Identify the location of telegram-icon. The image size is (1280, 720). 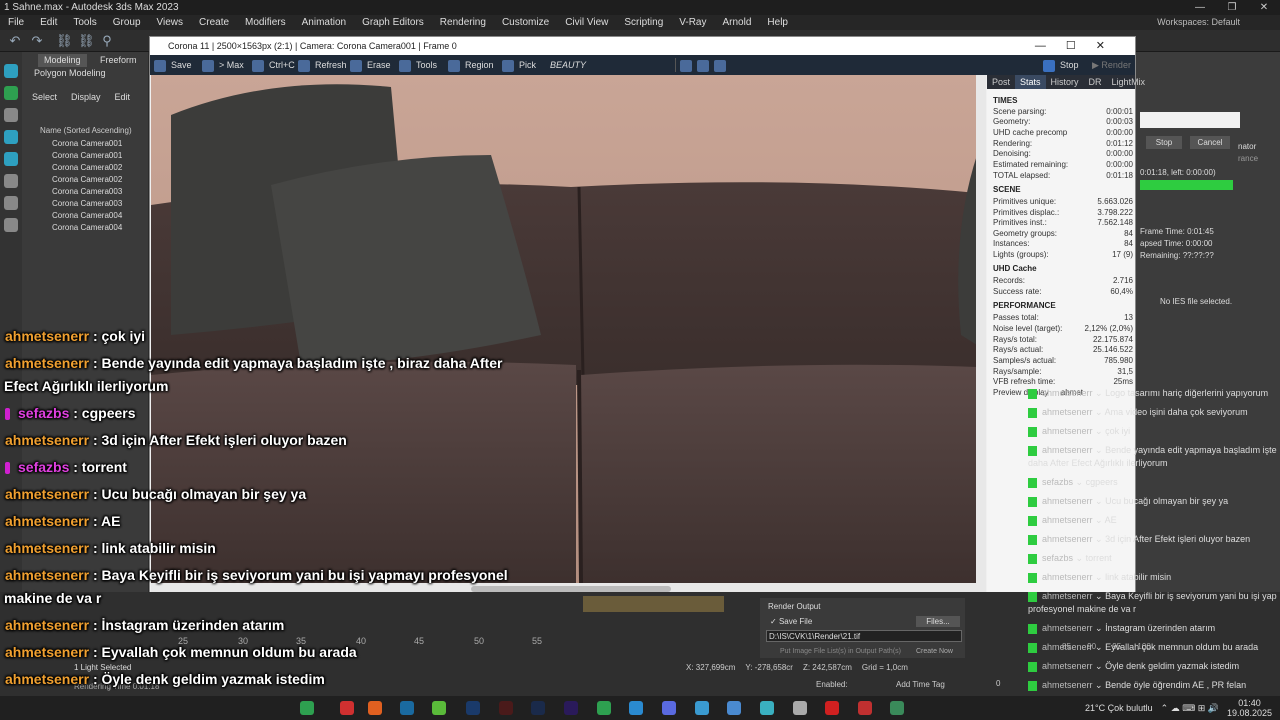
(636, 708).